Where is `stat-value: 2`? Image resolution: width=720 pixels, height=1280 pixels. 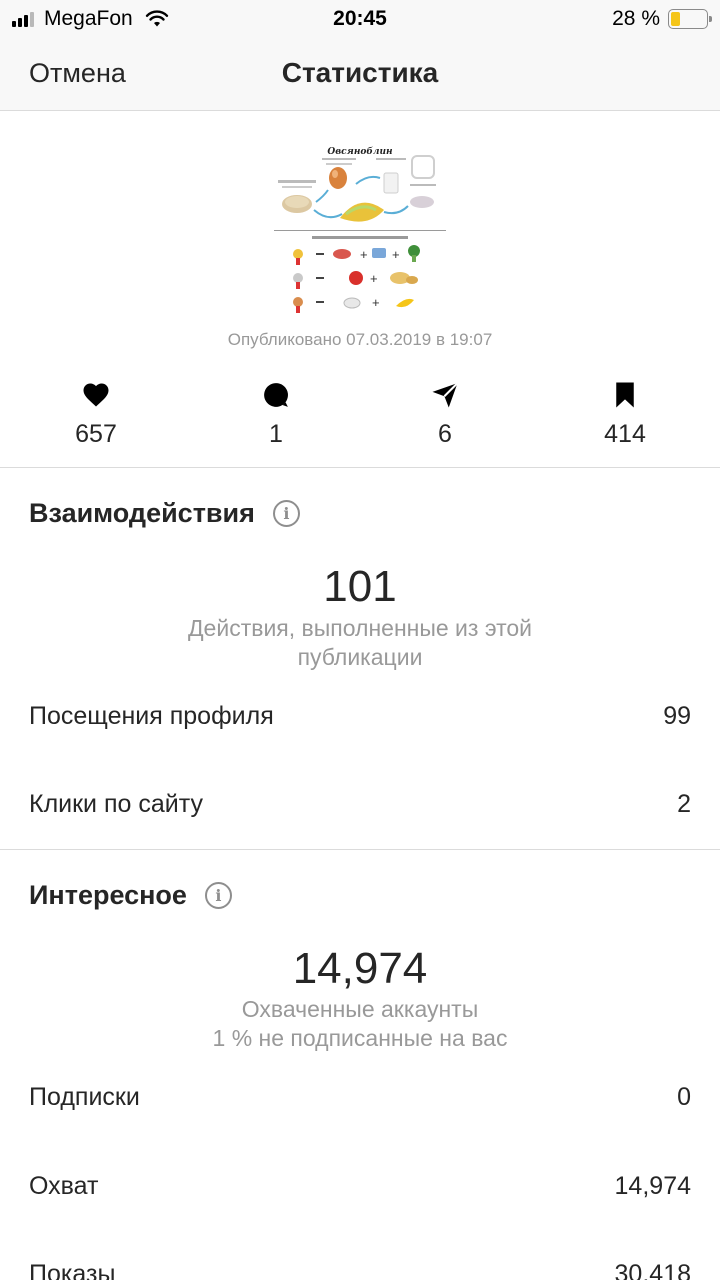 stat-value: 2 is located at coordinates (684, 804).